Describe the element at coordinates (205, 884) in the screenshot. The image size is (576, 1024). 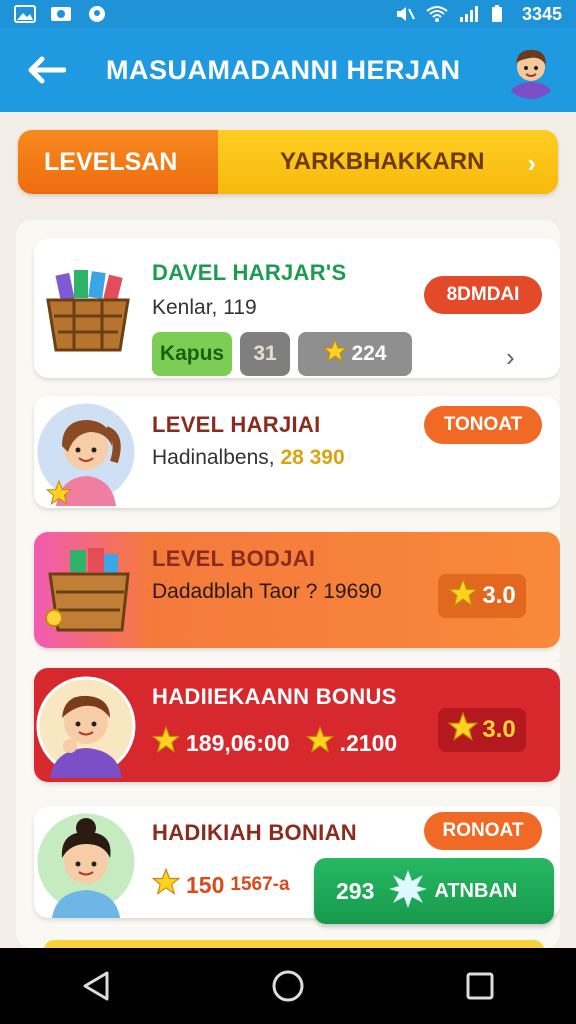
I see `stat-value: 150` at that location.